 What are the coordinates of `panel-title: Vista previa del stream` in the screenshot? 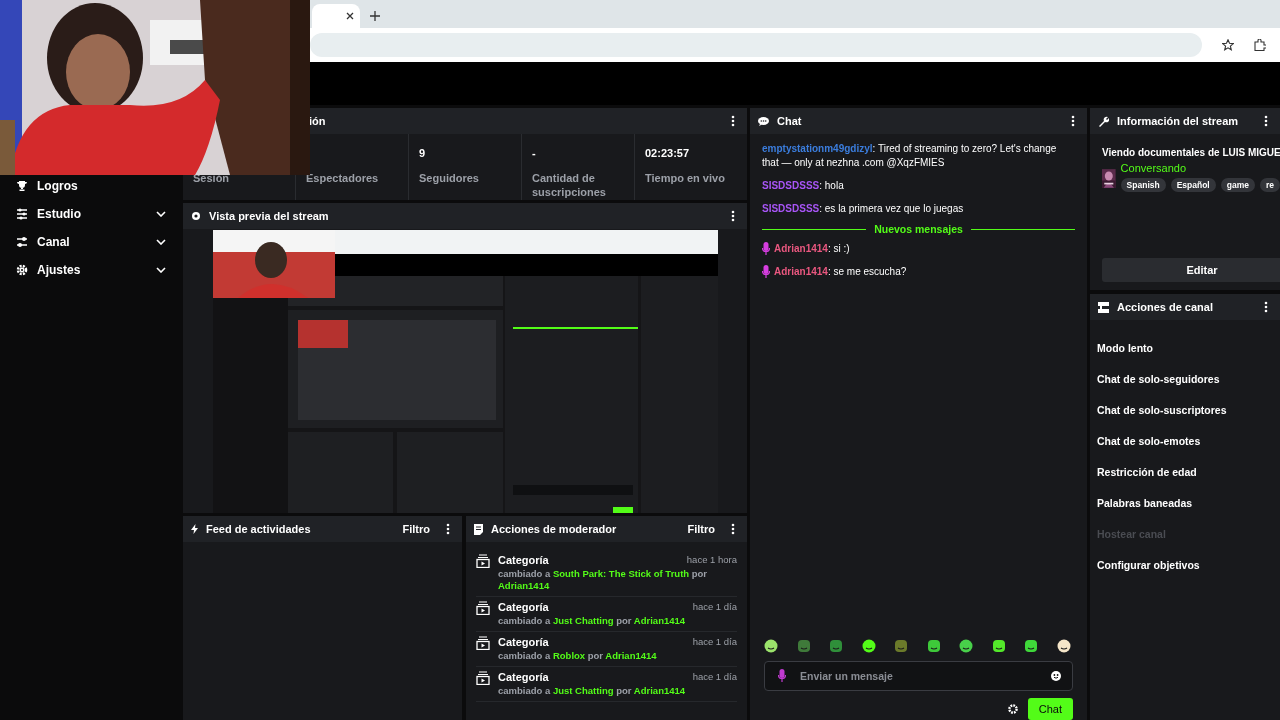 It's located at (269, 216).